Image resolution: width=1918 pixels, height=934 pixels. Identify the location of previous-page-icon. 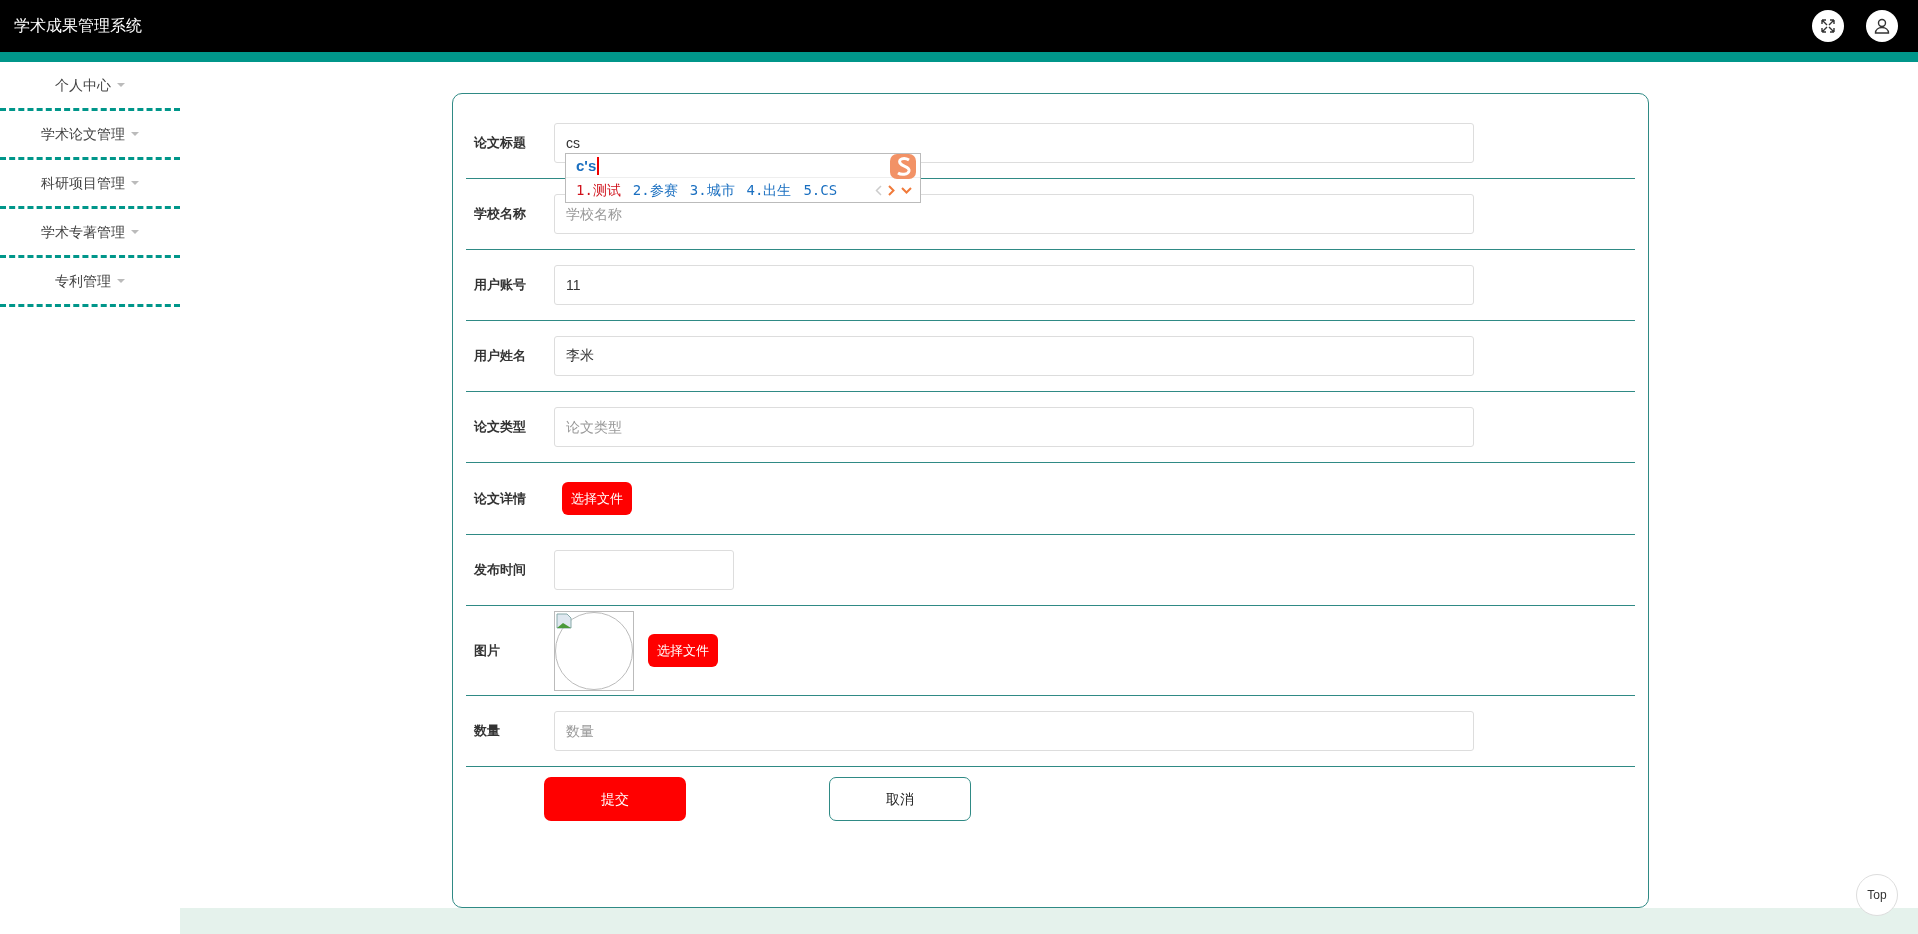
(878, 190).